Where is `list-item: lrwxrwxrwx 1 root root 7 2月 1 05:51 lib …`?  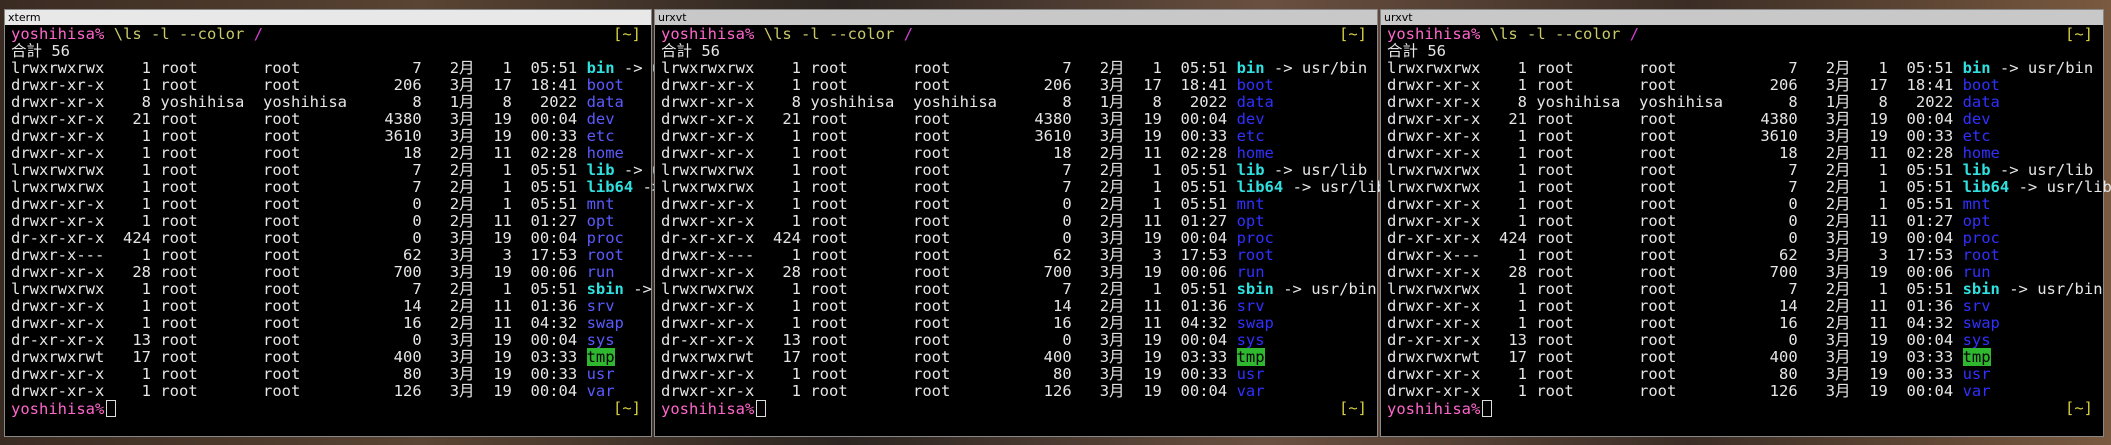 list-item: lrwxrwxrwx 1 root root 7 2月 1 05:51 lib … is located at coordinates (1743, 170).